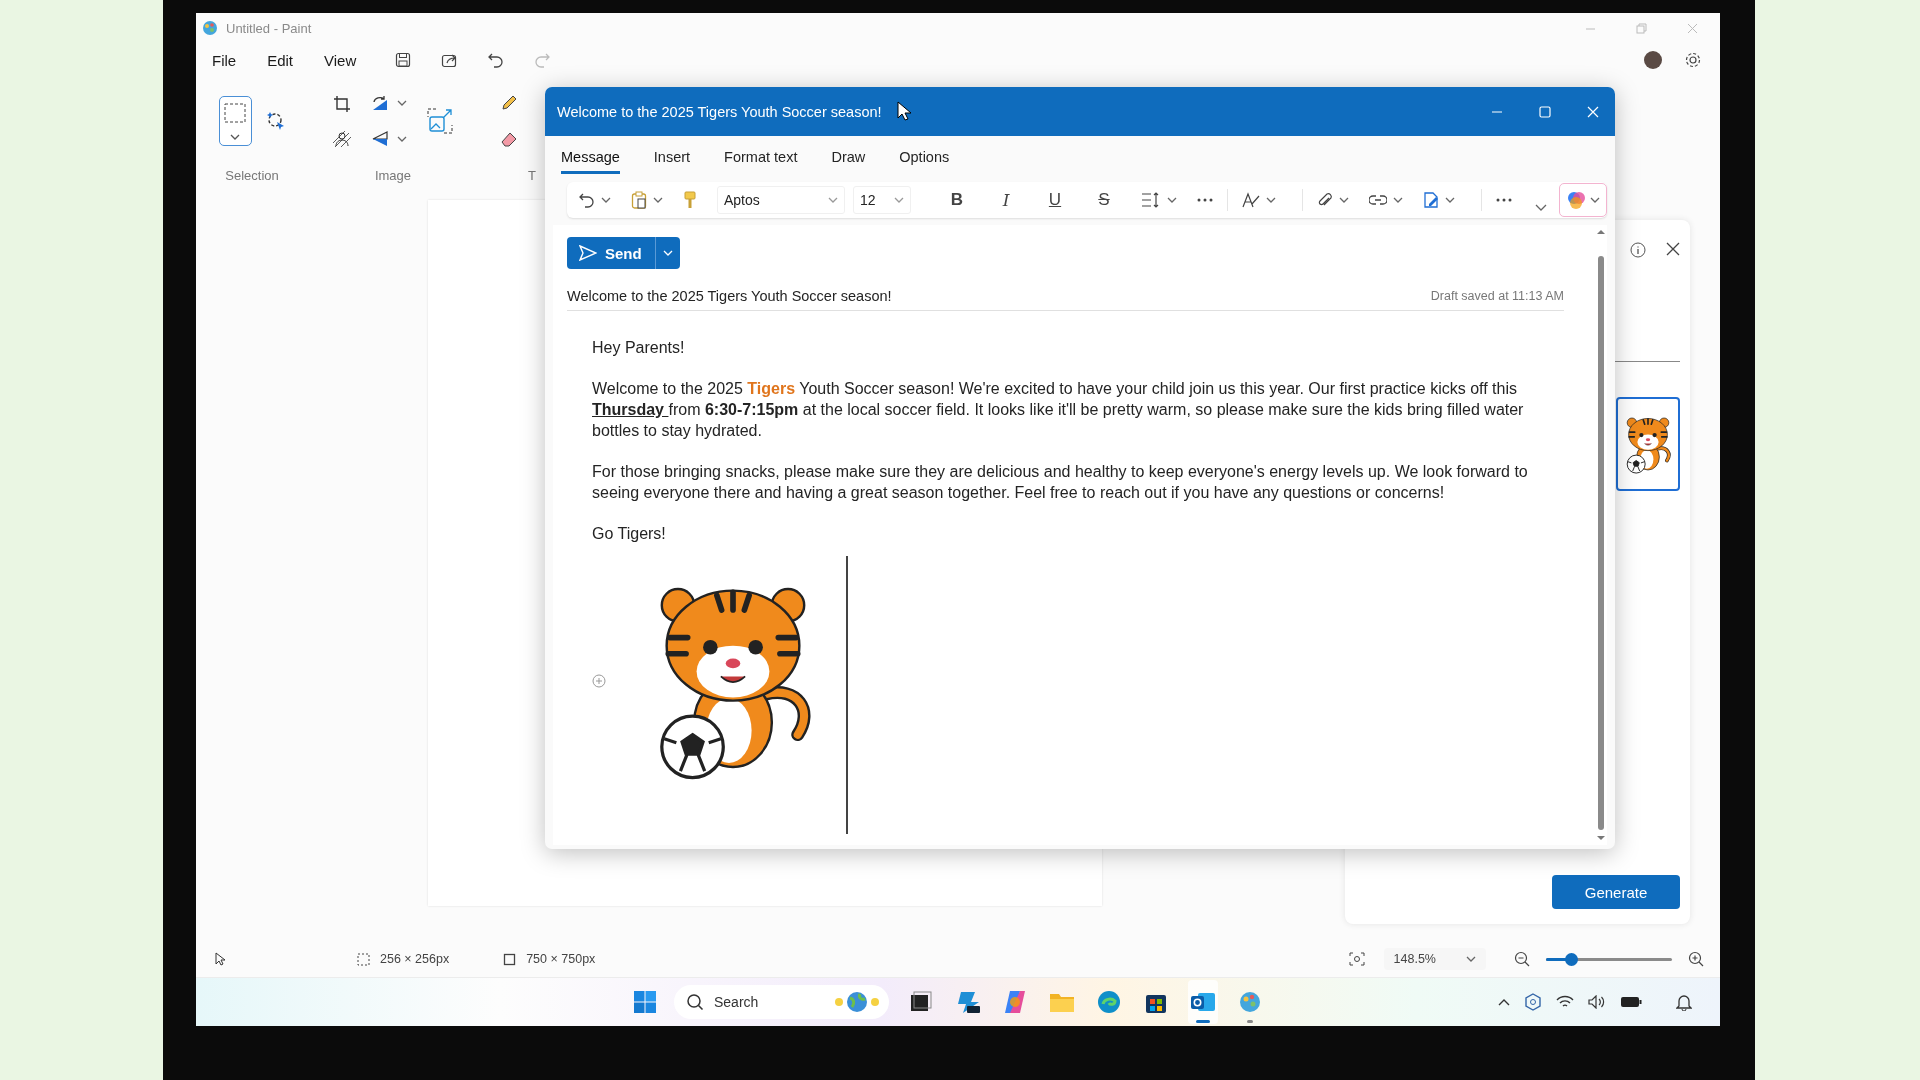 This screenshot has width=1920, height=1080. Describe the element at coordinates (848, 158) in the screenshot. I see `ribbon-tab: Draw` at that location.